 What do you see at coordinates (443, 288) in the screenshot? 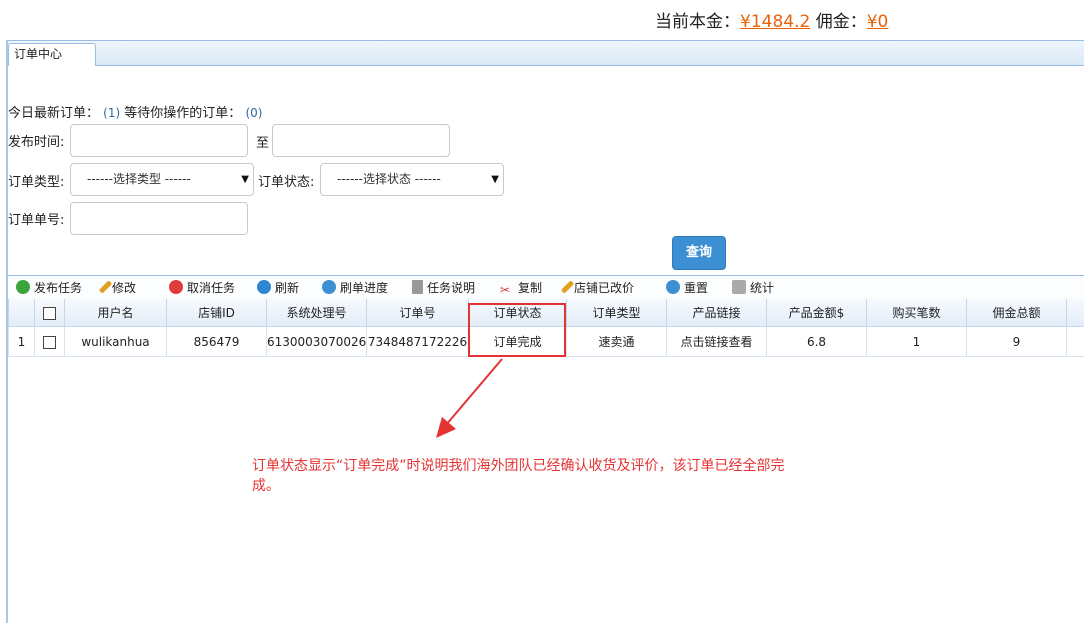
I see `task-description-button: 任务说明` at bounding box center [443, 288].